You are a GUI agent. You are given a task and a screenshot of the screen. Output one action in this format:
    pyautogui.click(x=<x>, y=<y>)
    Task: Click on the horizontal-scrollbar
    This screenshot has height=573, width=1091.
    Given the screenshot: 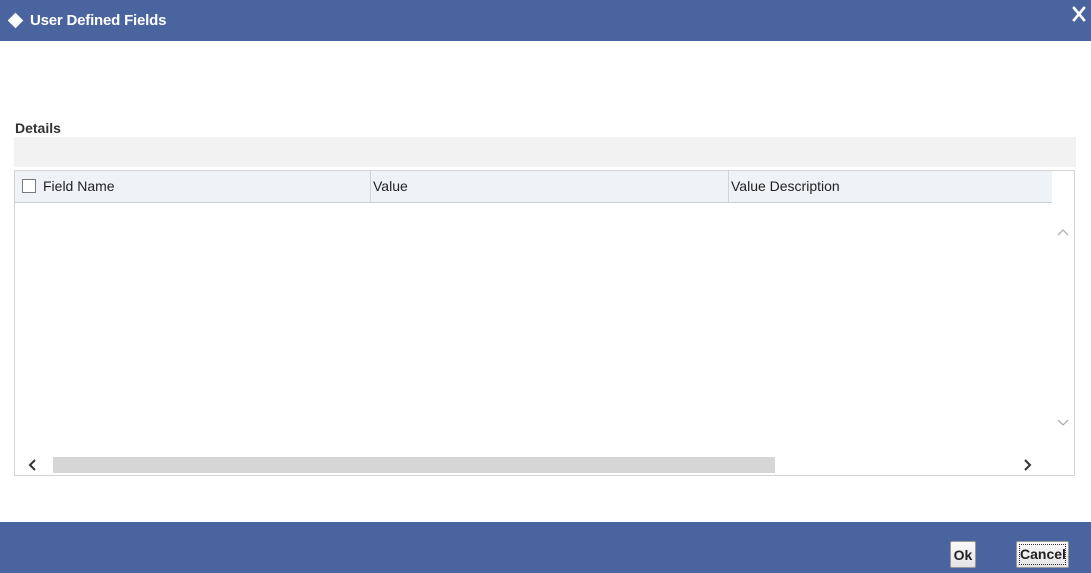 What is the action you would take?
    pyautogui.click(x=544, y=465)
    